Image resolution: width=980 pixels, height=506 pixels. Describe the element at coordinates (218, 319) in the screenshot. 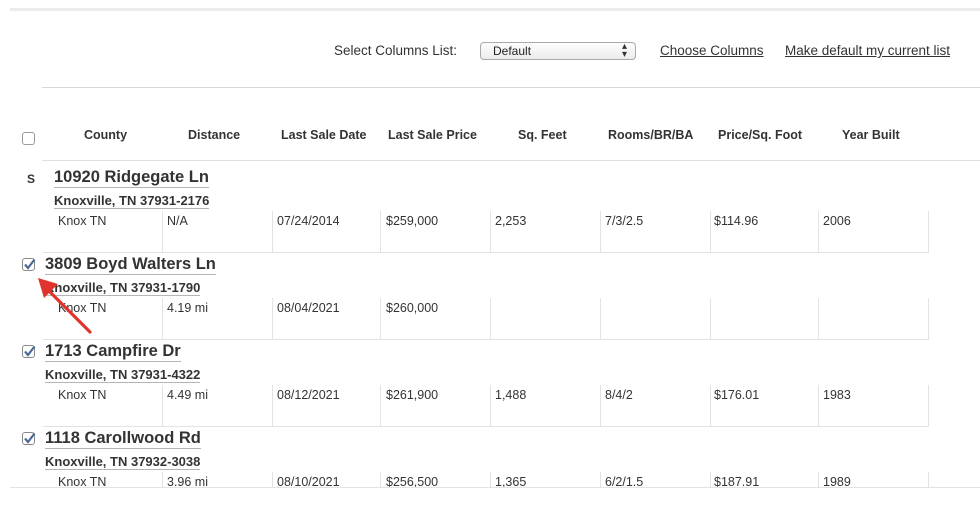

I see `cell-distance: 4.19 mi` at that location.